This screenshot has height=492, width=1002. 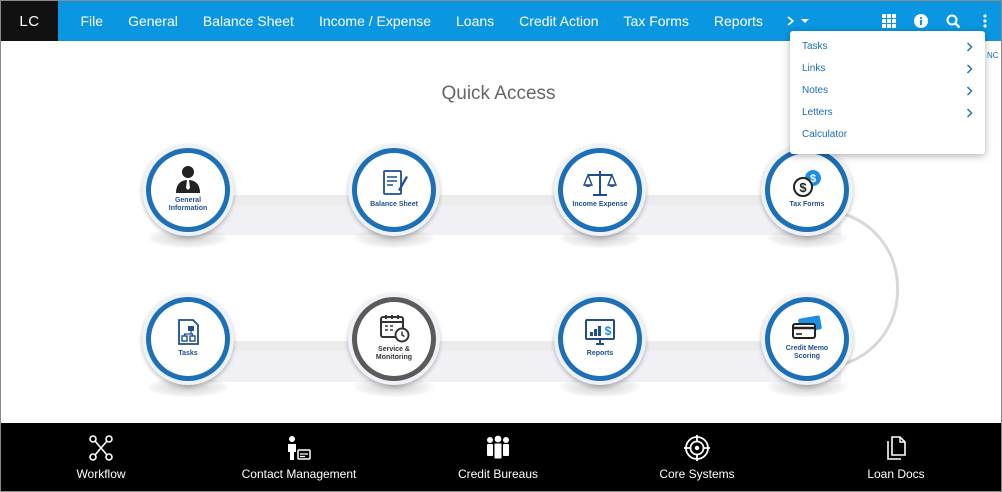 I want to click on tile-reports: $ Reports, so click(x=600, y=346).